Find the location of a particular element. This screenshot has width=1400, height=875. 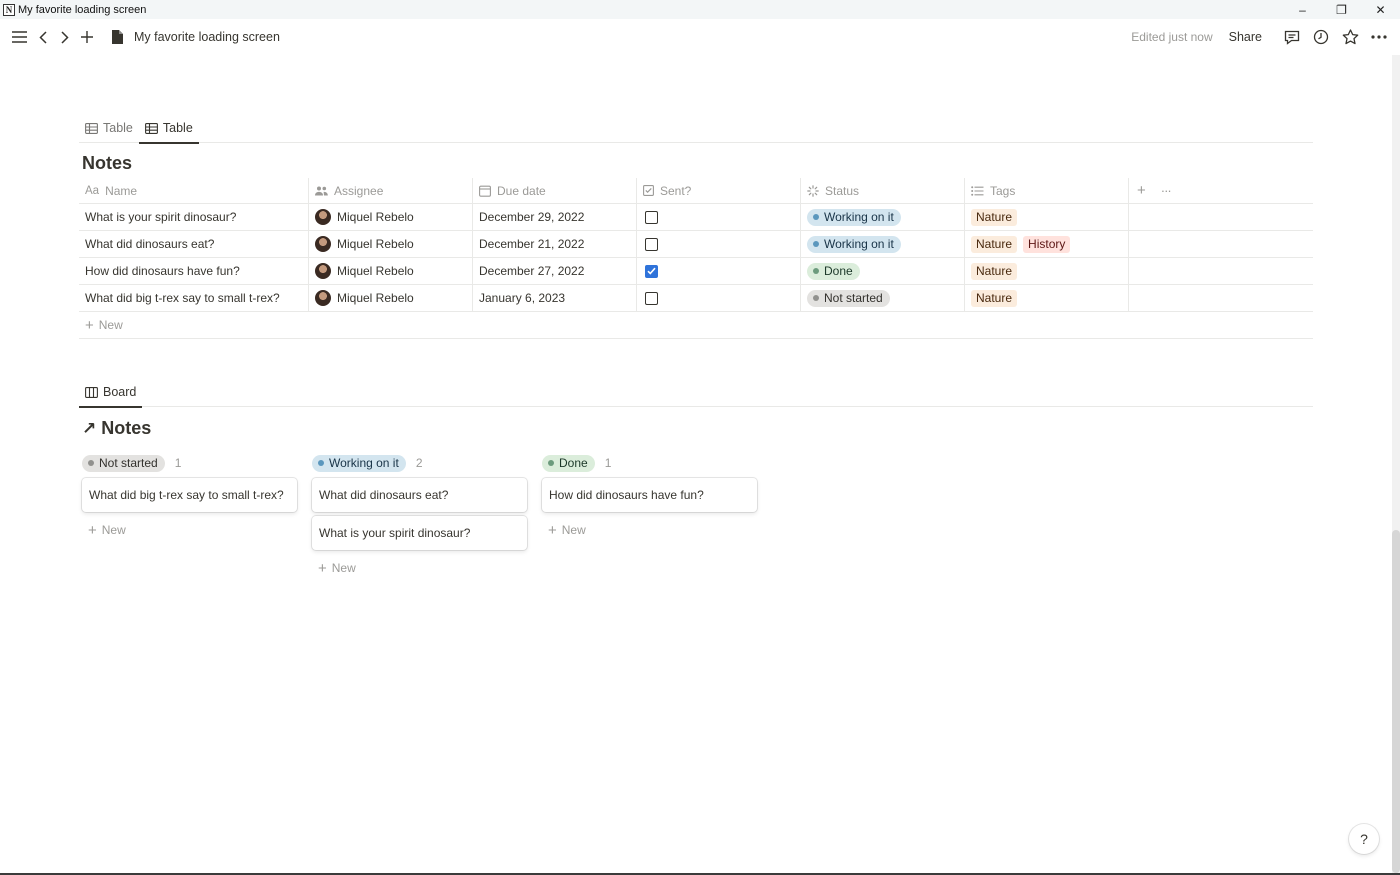

help-button: ? is located at coordinates (1364, 839).